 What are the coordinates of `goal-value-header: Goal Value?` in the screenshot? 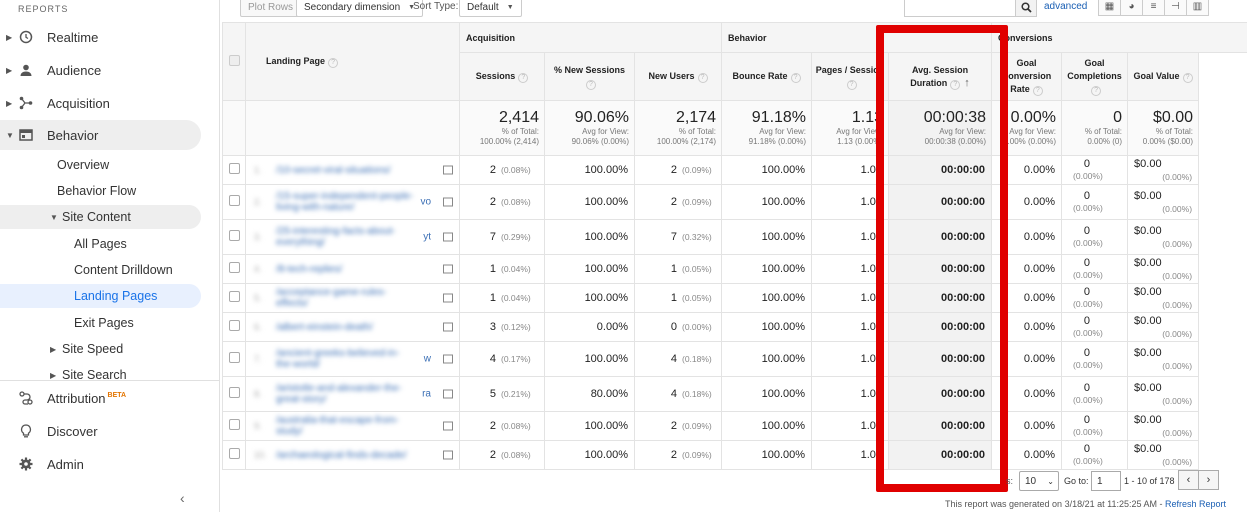 It's located at (1163, 76).